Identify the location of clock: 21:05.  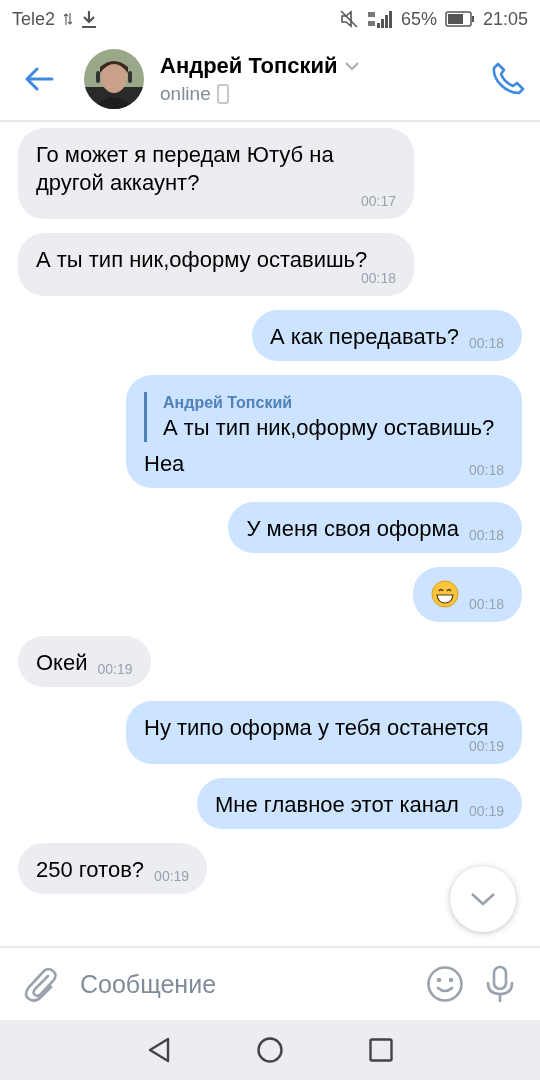
(505, 19).